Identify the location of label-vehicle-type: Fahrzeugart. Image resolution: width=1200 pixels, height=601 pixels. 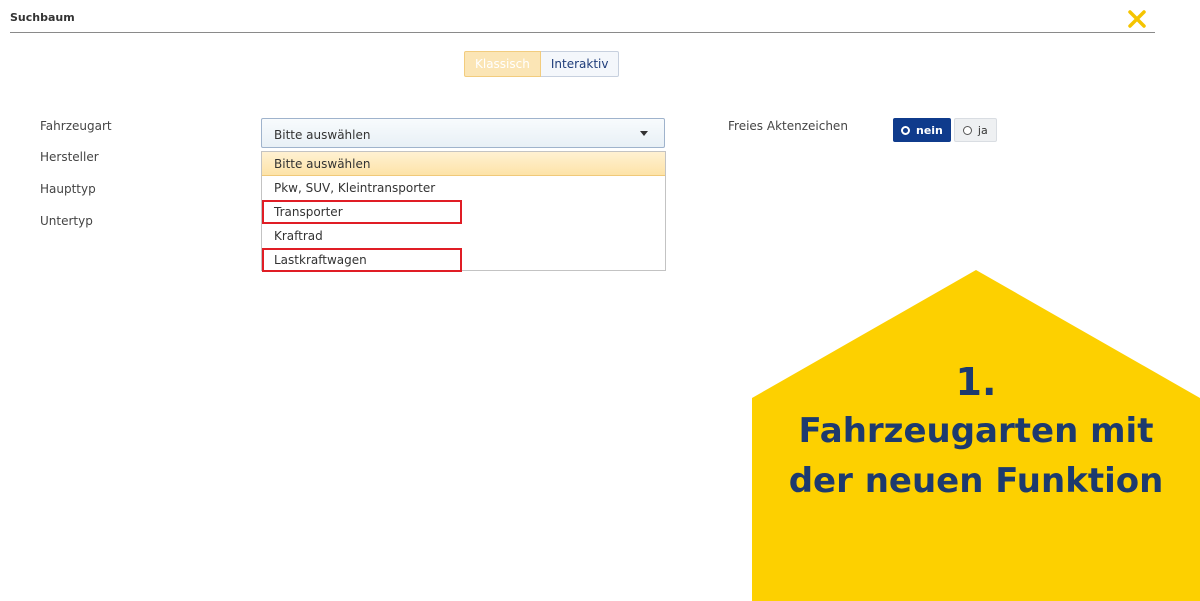
(76, 126).